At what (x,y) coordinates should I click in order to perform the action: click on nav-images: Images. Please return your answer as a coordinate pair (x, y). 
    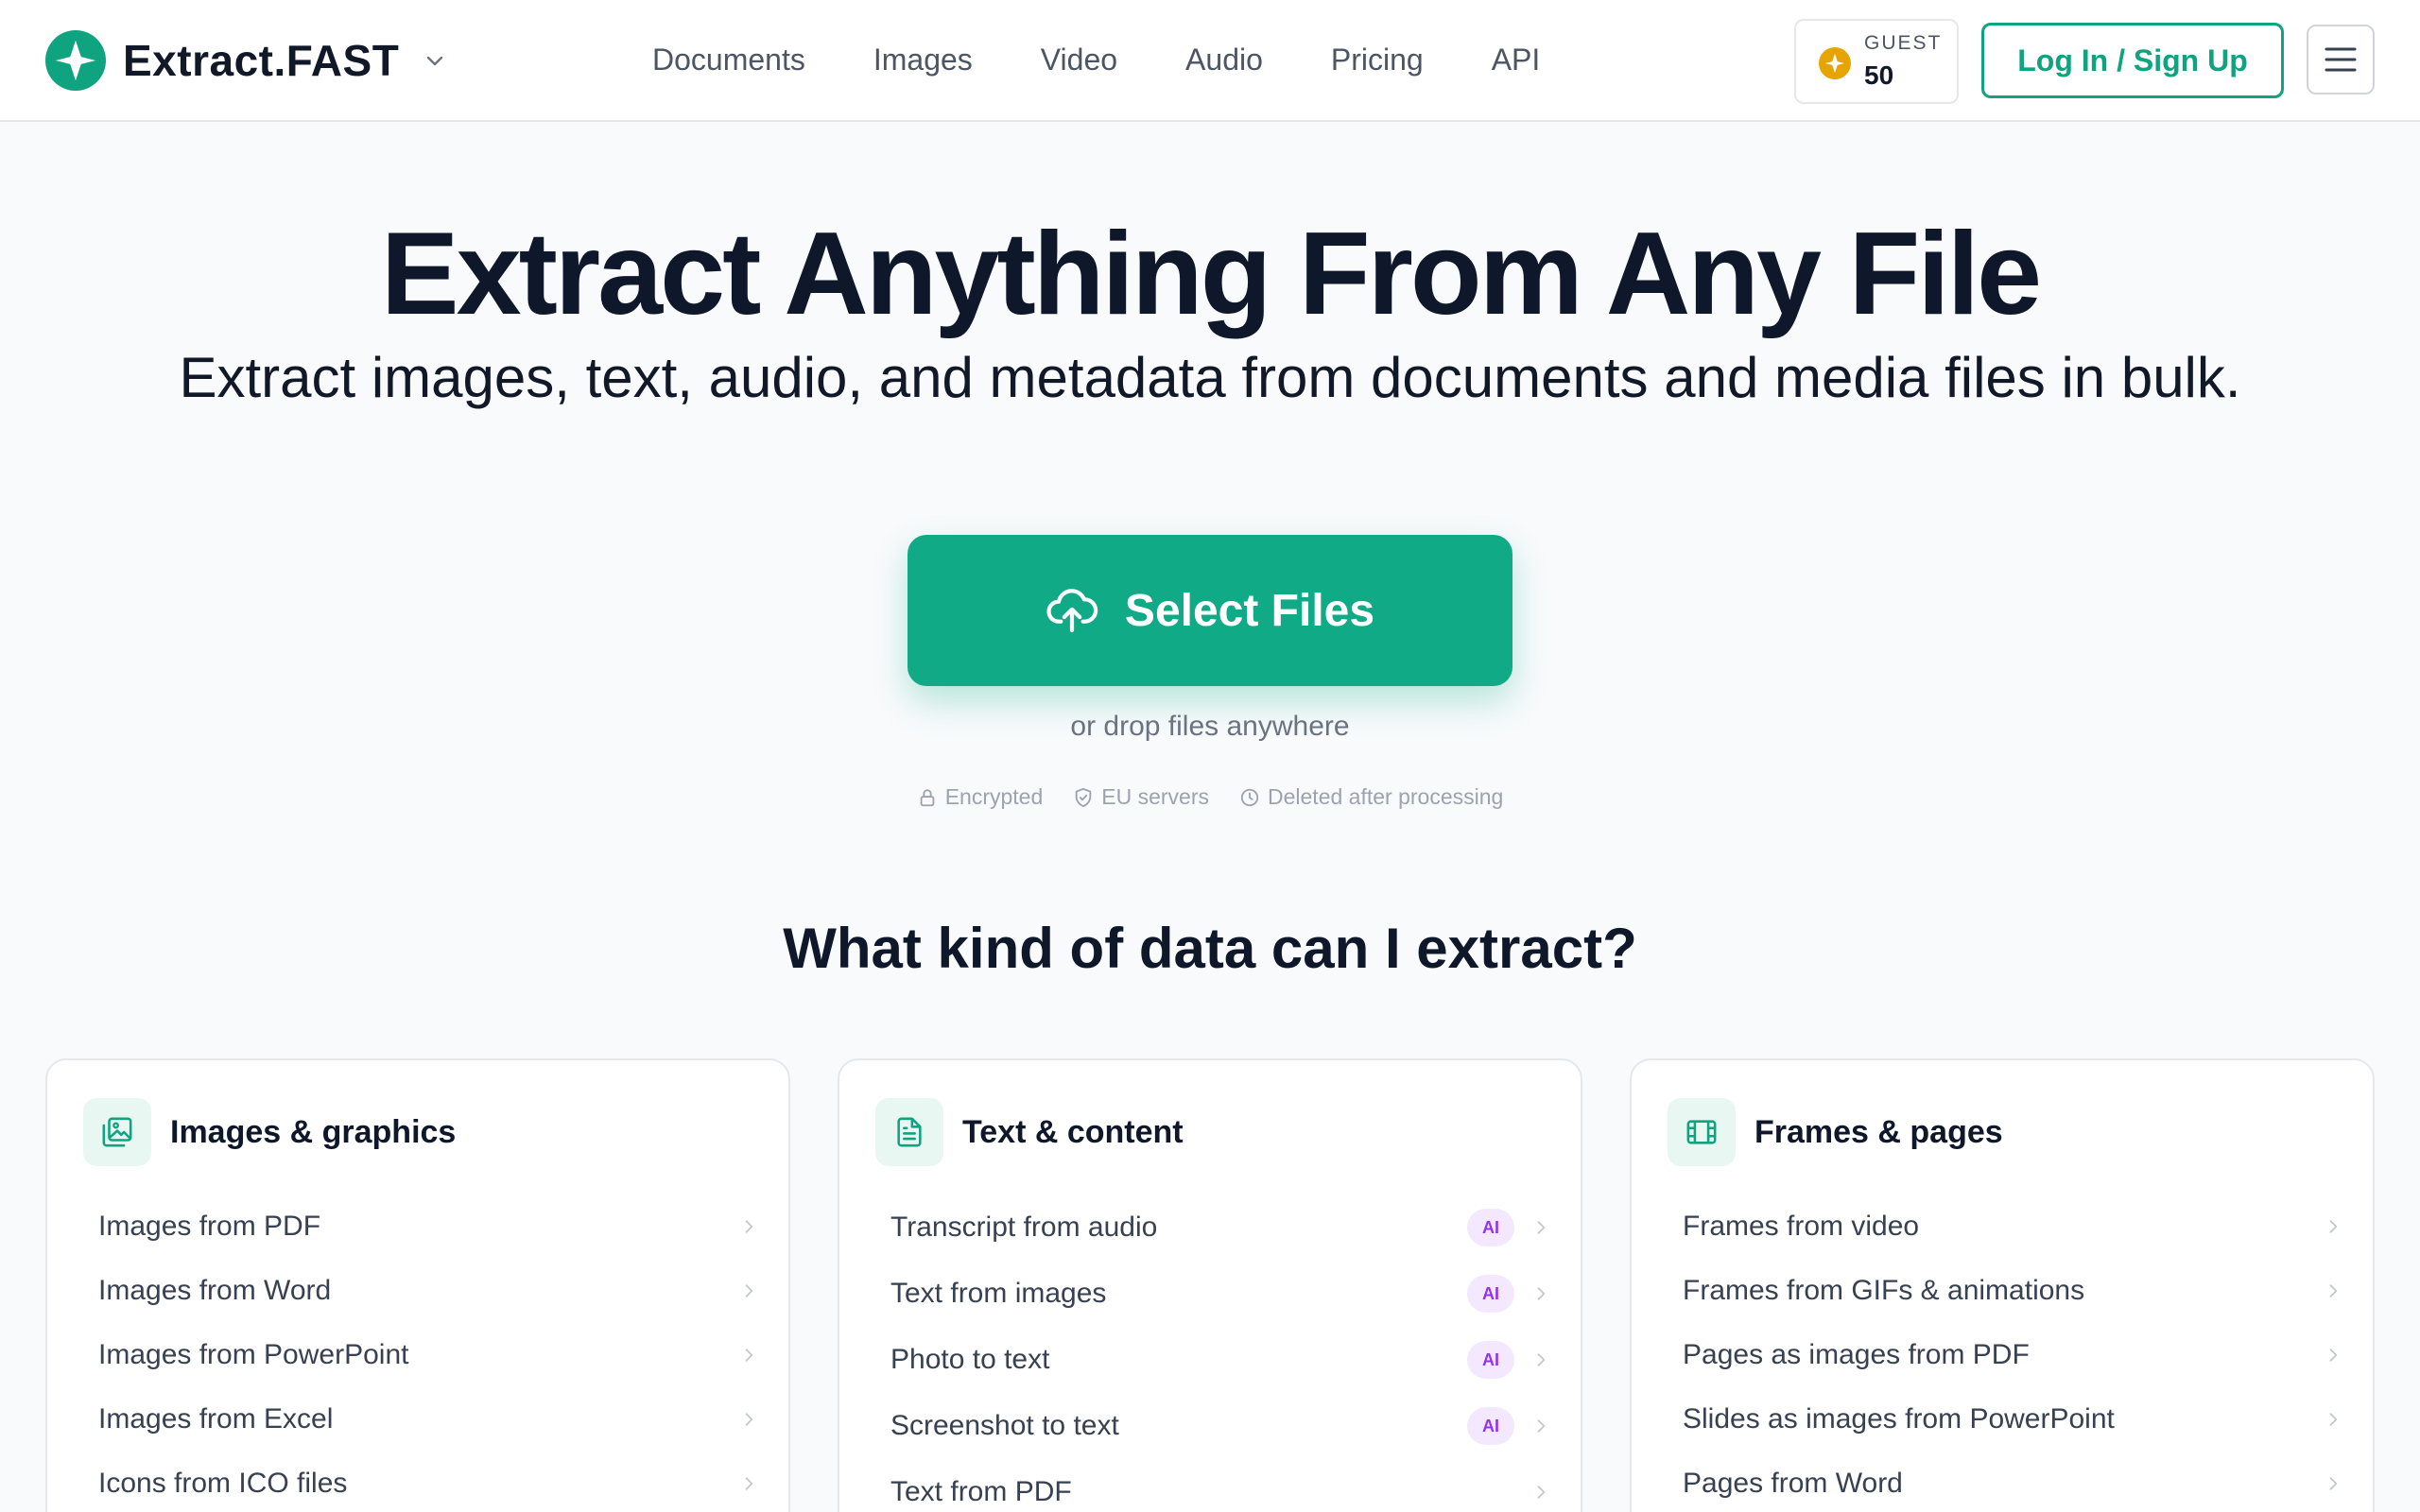
    Looking at the image, I should click on (923, 60).